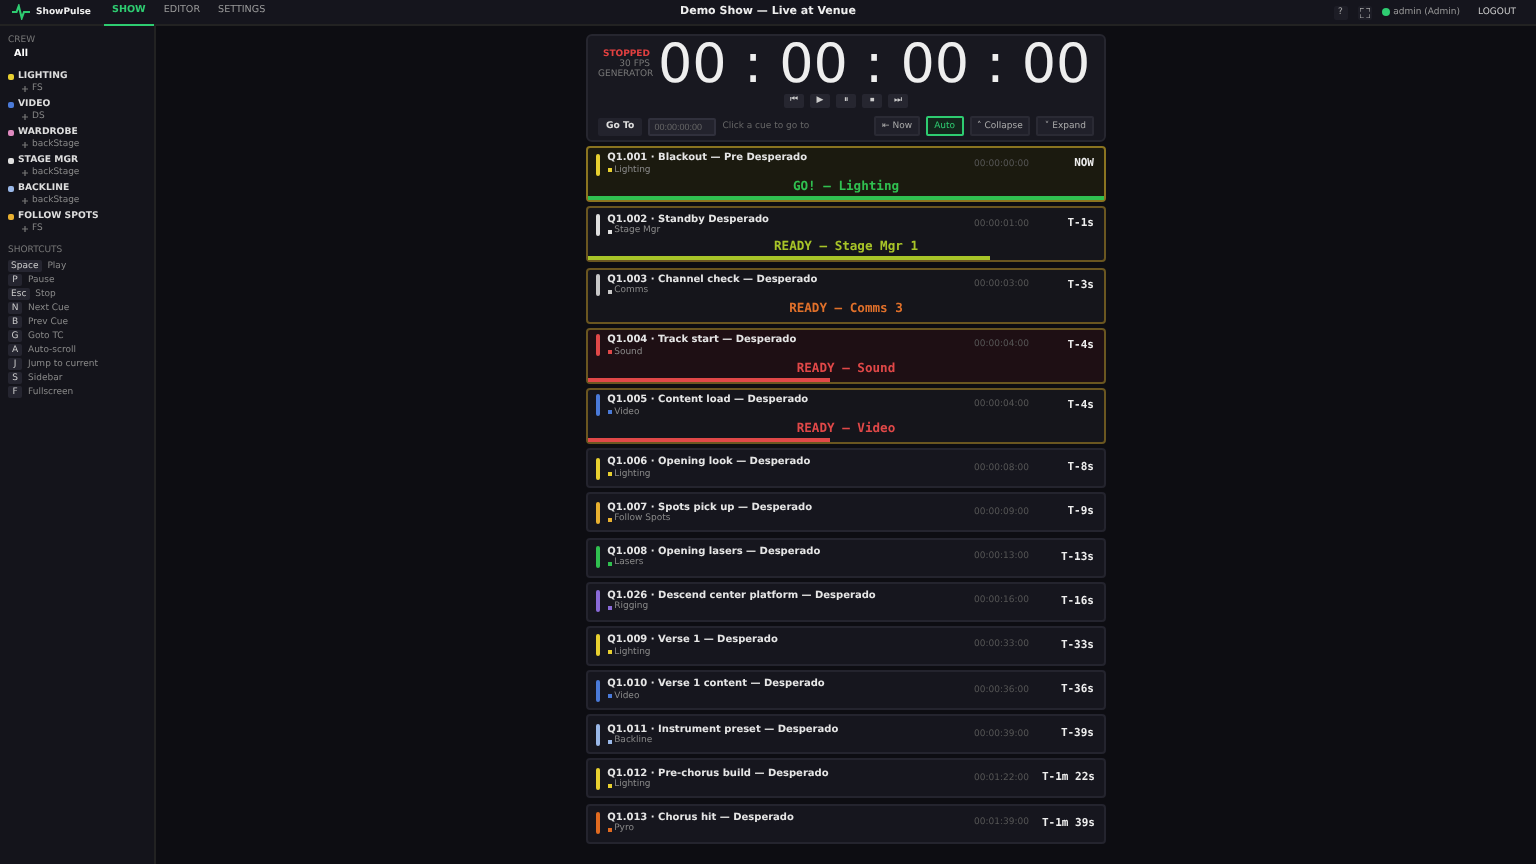 The width and height of the screenshot is (1536, 864). I want to click on timecode-display: 00 : 00, so click(874, 65).